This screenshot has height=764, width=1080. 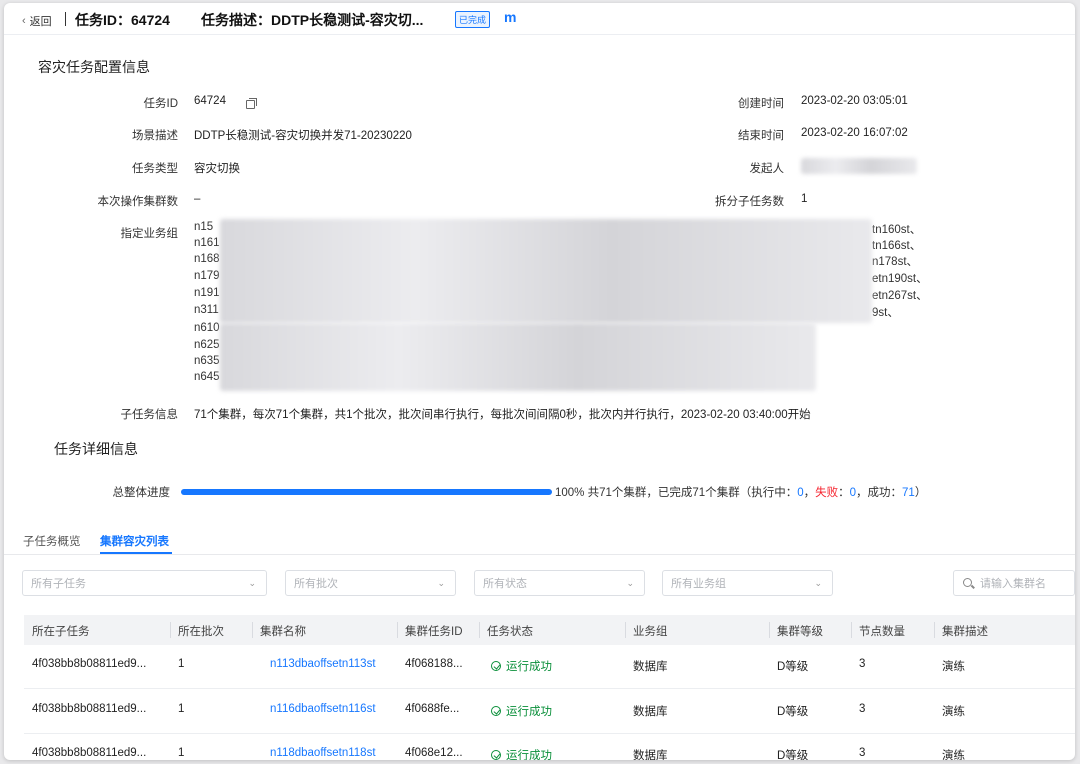 I want to click on cluster-name-link: n113dbaoffsetn113st, so click(x=323, y=664).